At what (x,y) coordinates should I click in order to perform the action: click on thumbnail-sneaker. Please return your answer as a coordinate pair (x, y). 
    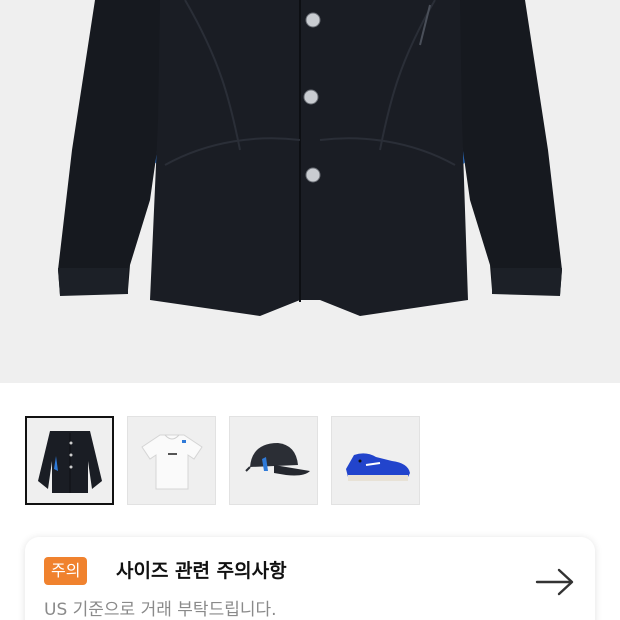
    Looking at the image, I should click on (375, 460).